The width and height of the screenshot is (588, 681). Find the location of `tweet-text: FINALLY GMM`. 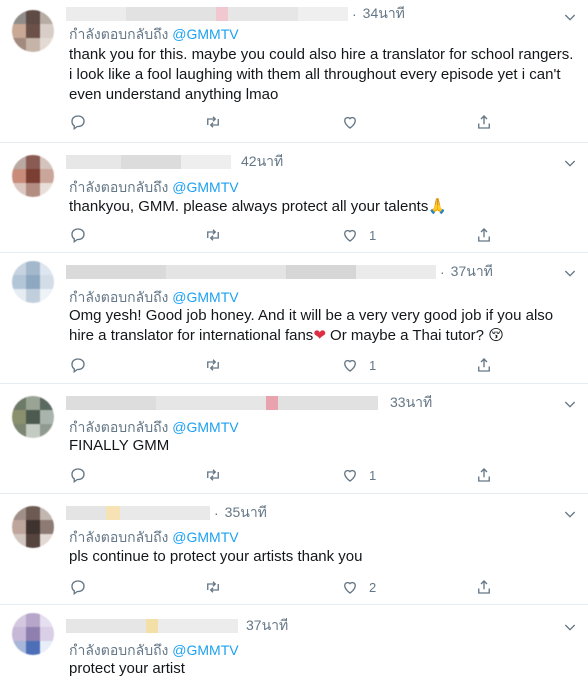

tweet-text: FINALLY GMM is located at coordinates (324, 446).